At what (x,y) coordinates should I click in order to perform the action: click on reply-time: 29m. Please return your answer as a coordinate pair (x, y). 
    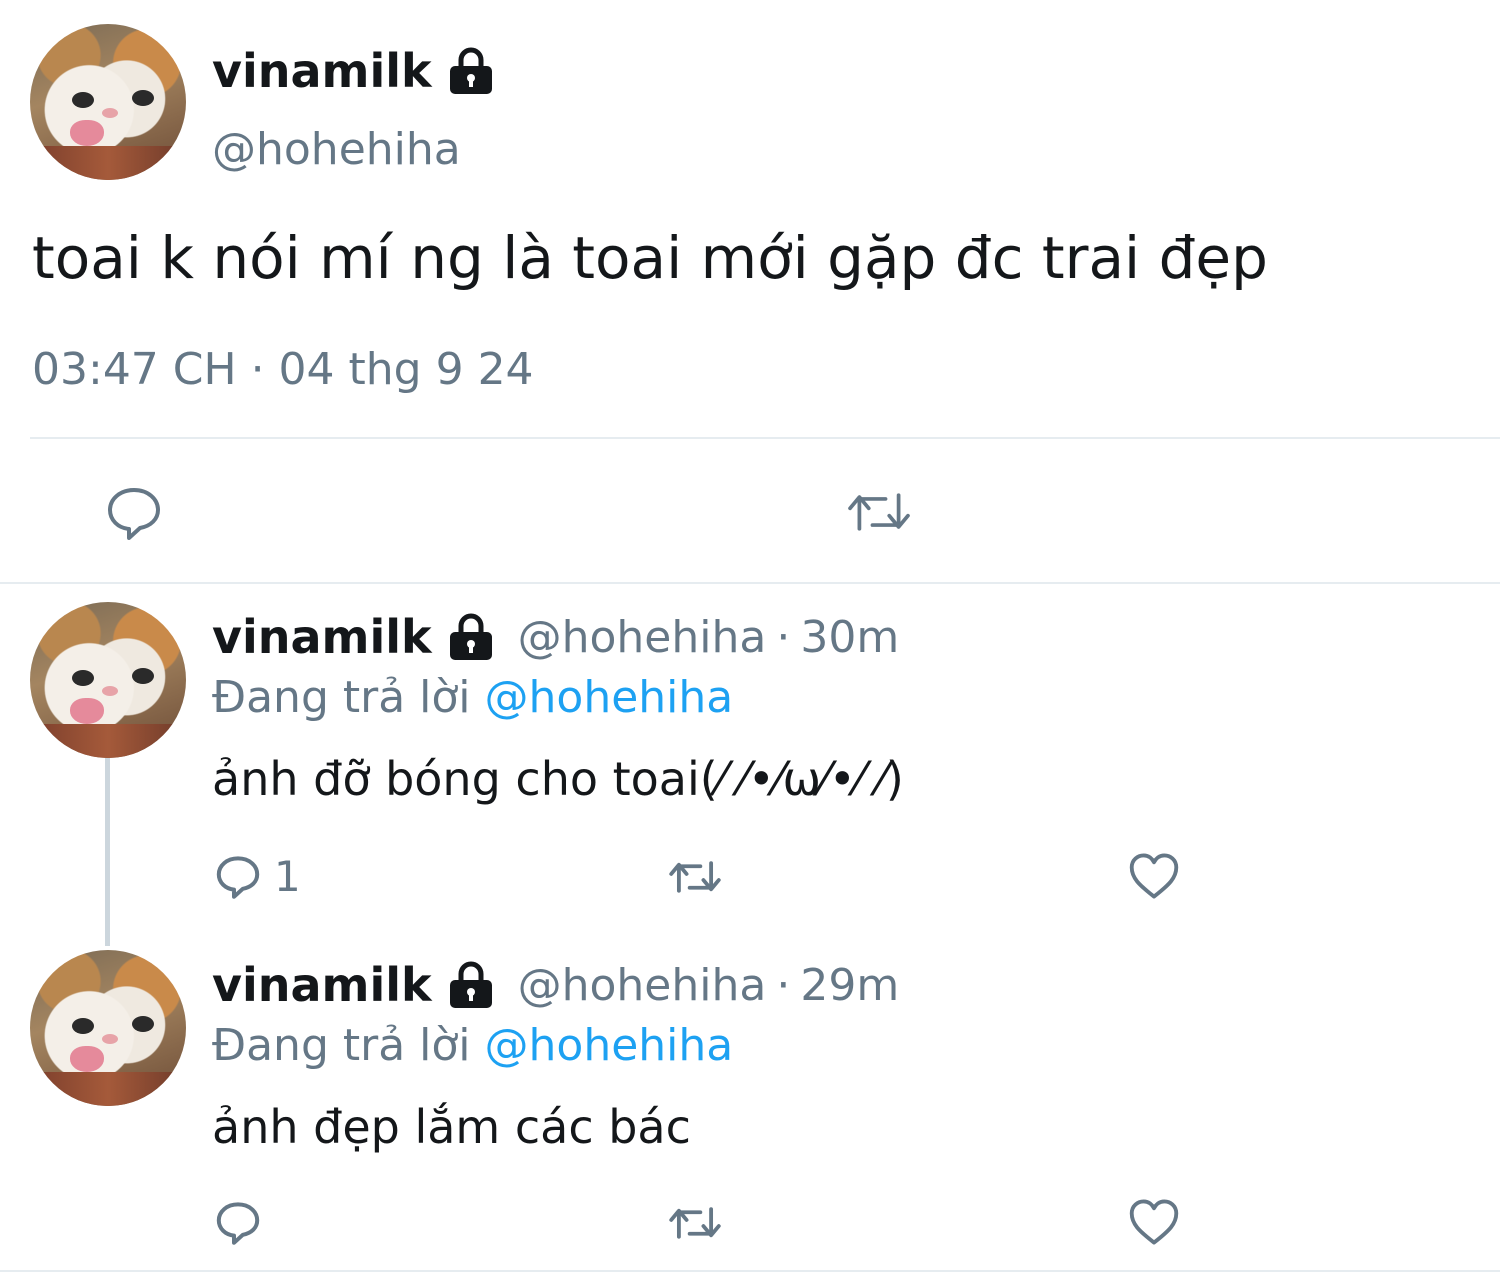
    Looking at the image, I should click on (849, 985).